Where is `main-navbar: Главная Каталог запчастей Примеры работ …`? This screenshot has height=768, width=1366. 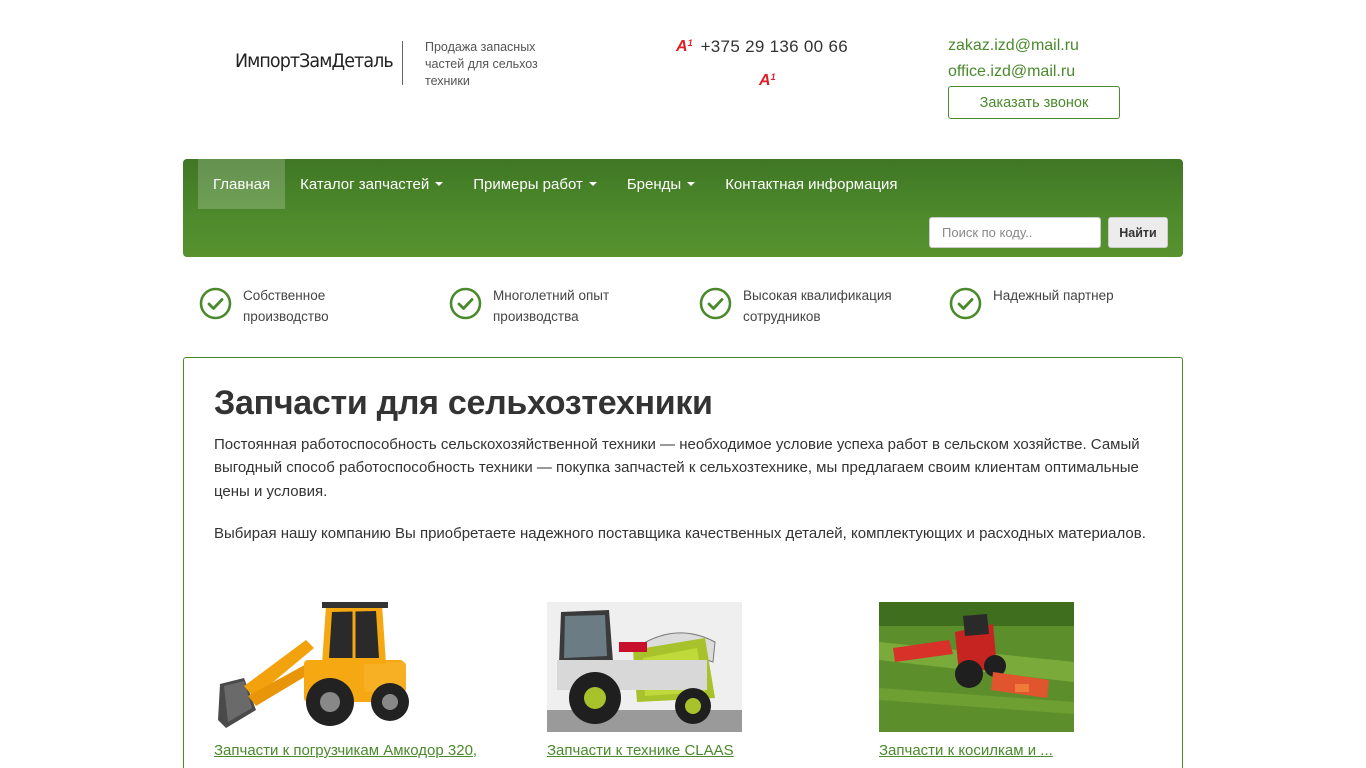
main-navbar: Главная Каталог запчастей Примеры работ … is located at coordinates (683, 208).